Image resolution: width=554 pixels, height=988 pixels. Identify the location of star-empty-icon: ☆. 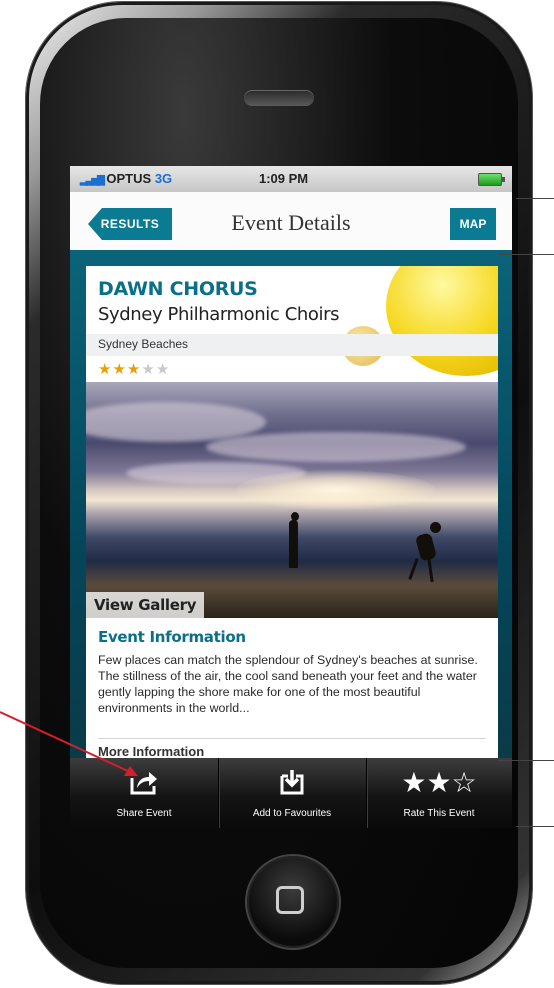
(464, 782).